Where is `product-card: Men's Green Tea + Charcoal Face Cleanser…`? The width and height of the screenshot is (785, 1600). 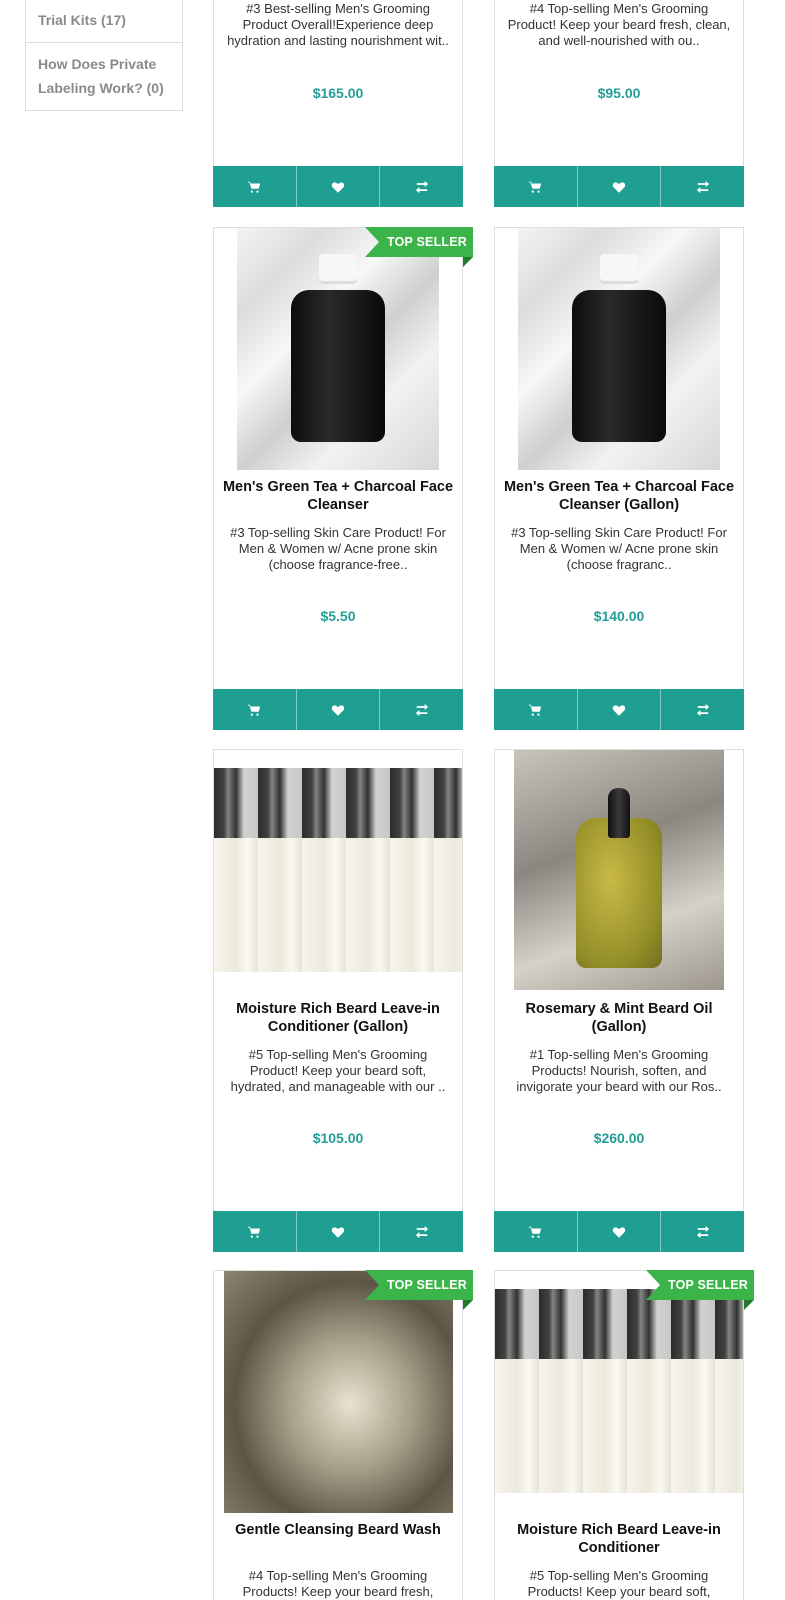 product-card: Men's Green Tea + Charcoal Face Cleanser… is located at coordinates (619, 478).